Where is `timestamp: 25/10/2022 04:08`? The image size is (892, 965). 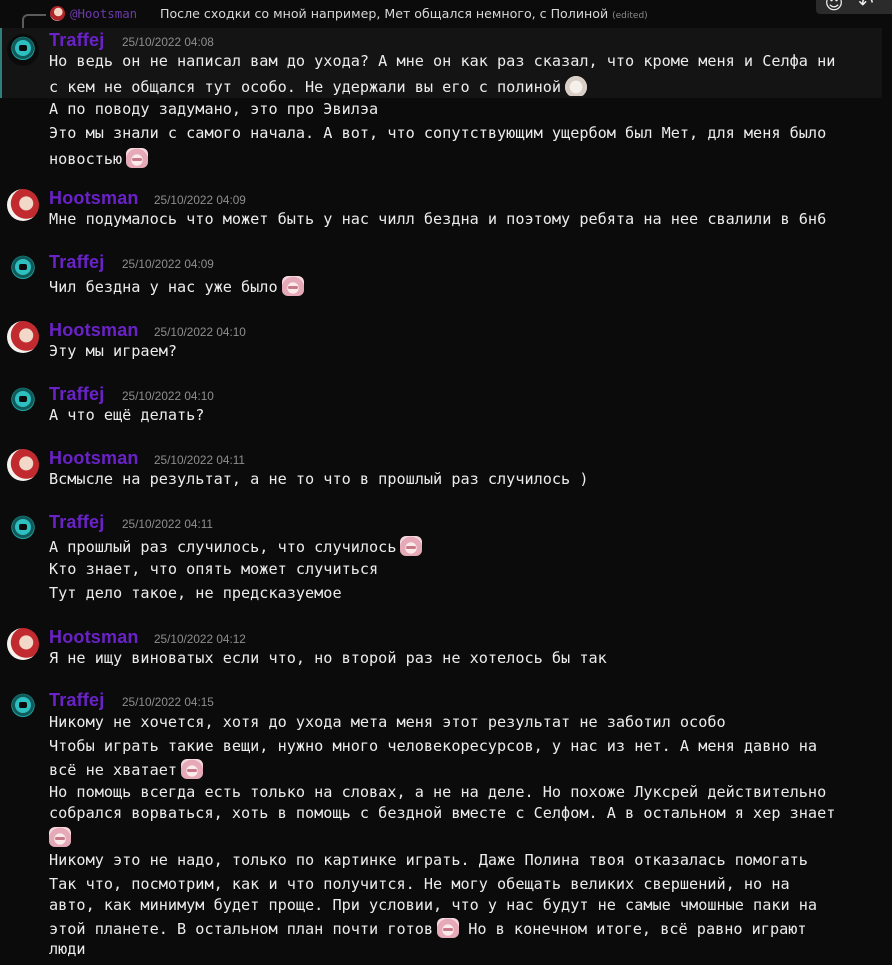 timestamp: 25/10/2022 04:08 is located at coordinates (168, 42).